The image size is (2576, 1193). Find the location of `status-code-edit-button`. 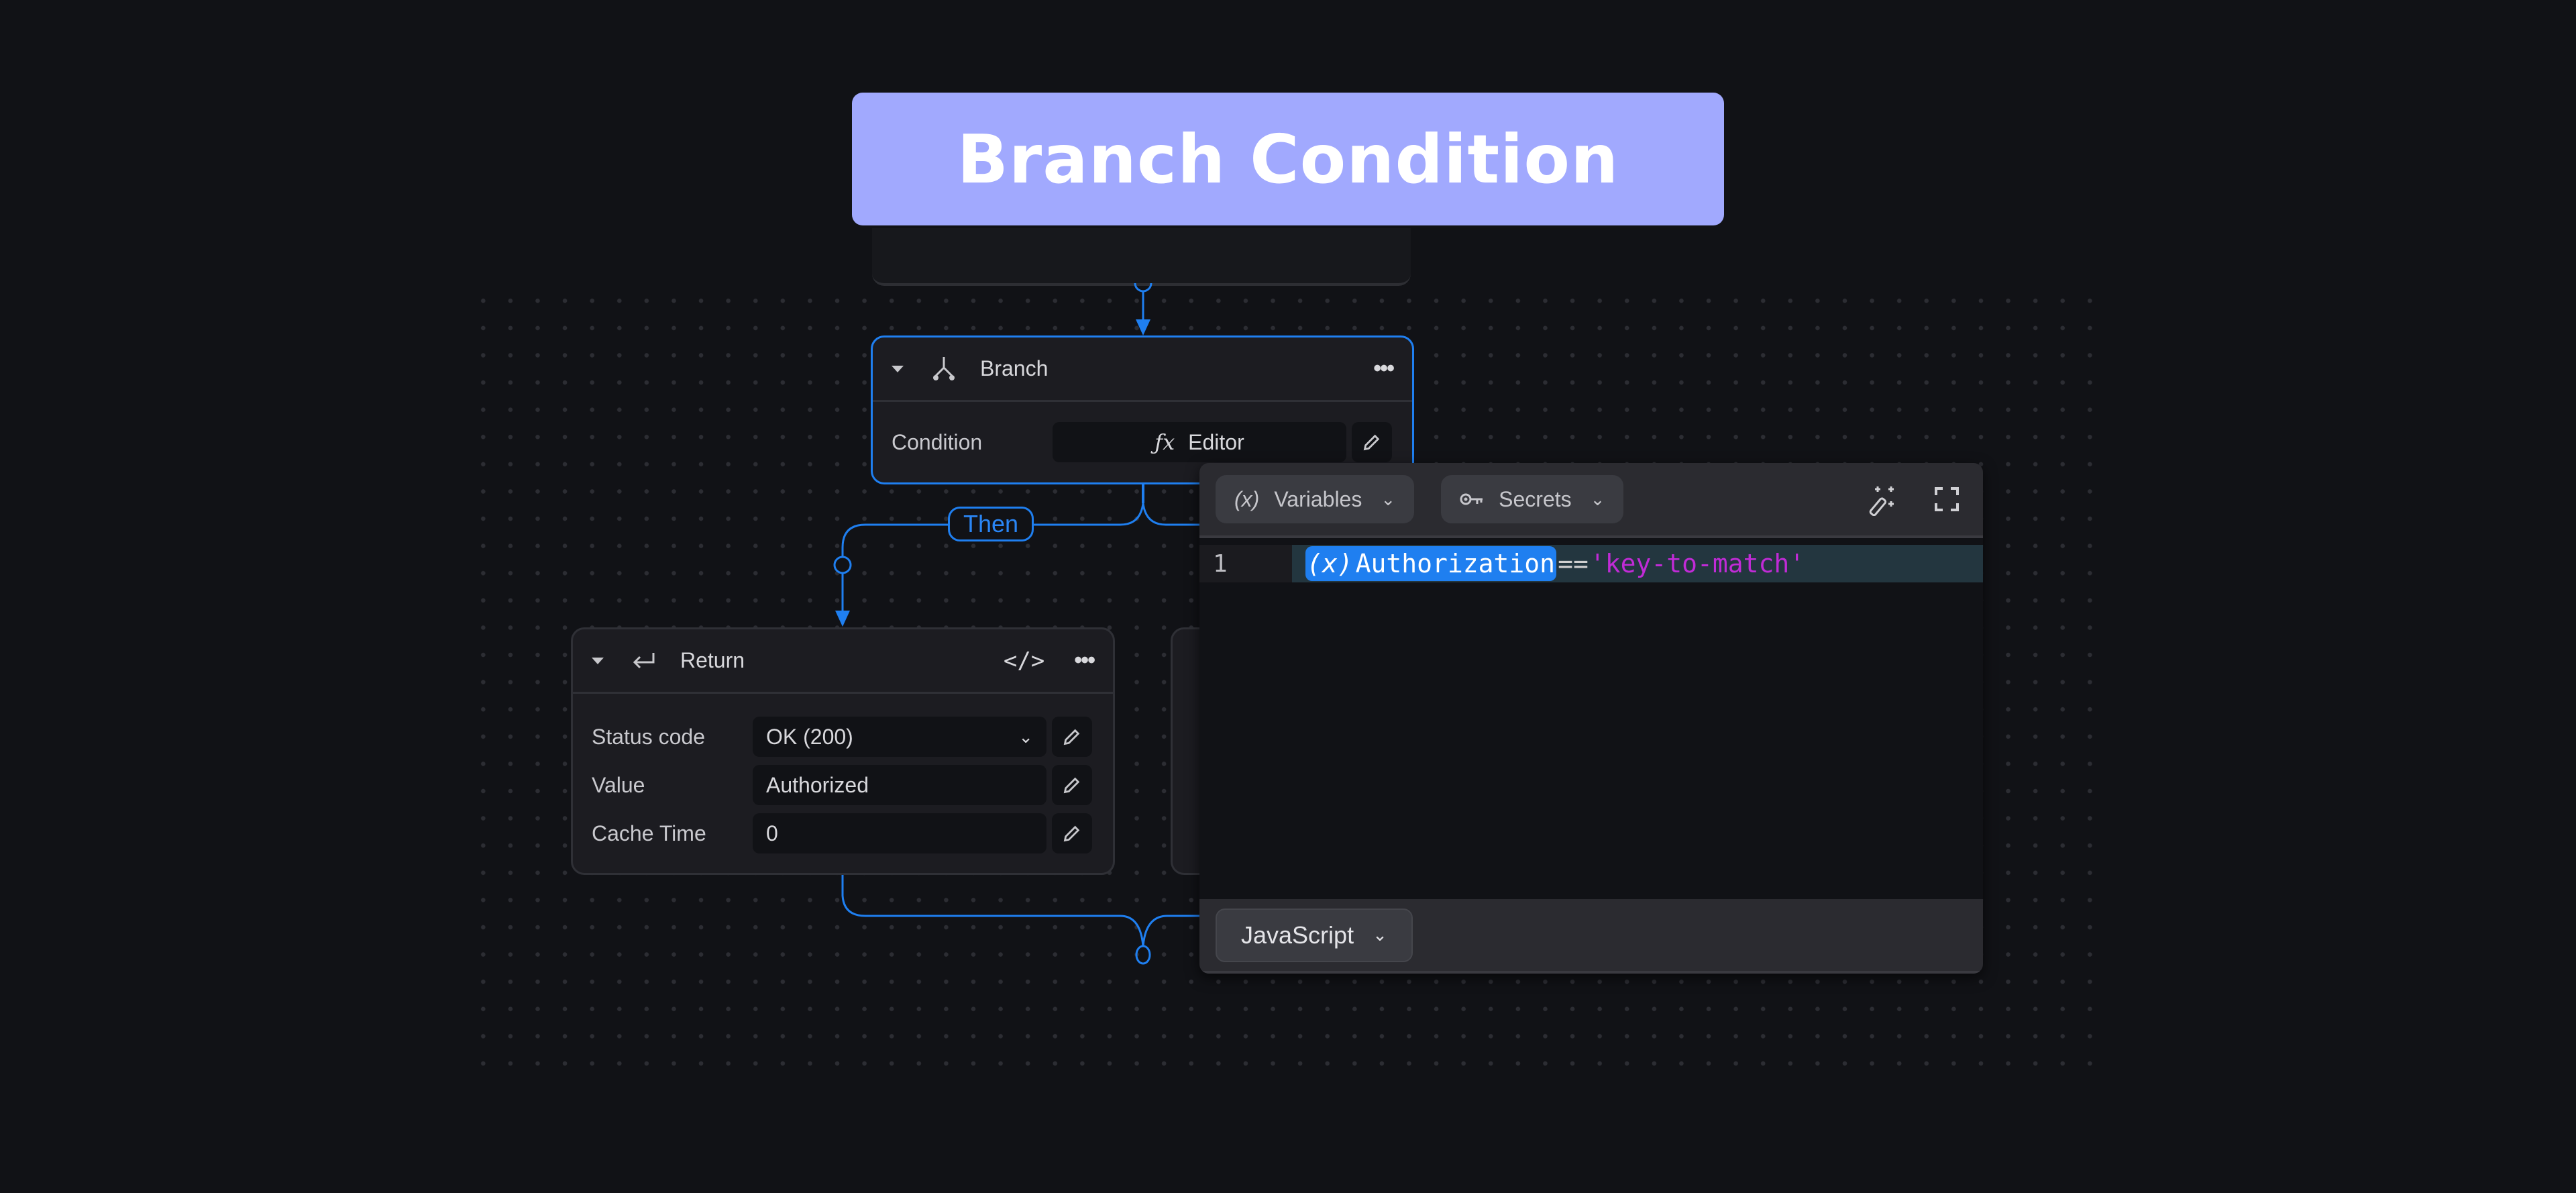

status-code-edit-button is located at coordinates (1072, 737).